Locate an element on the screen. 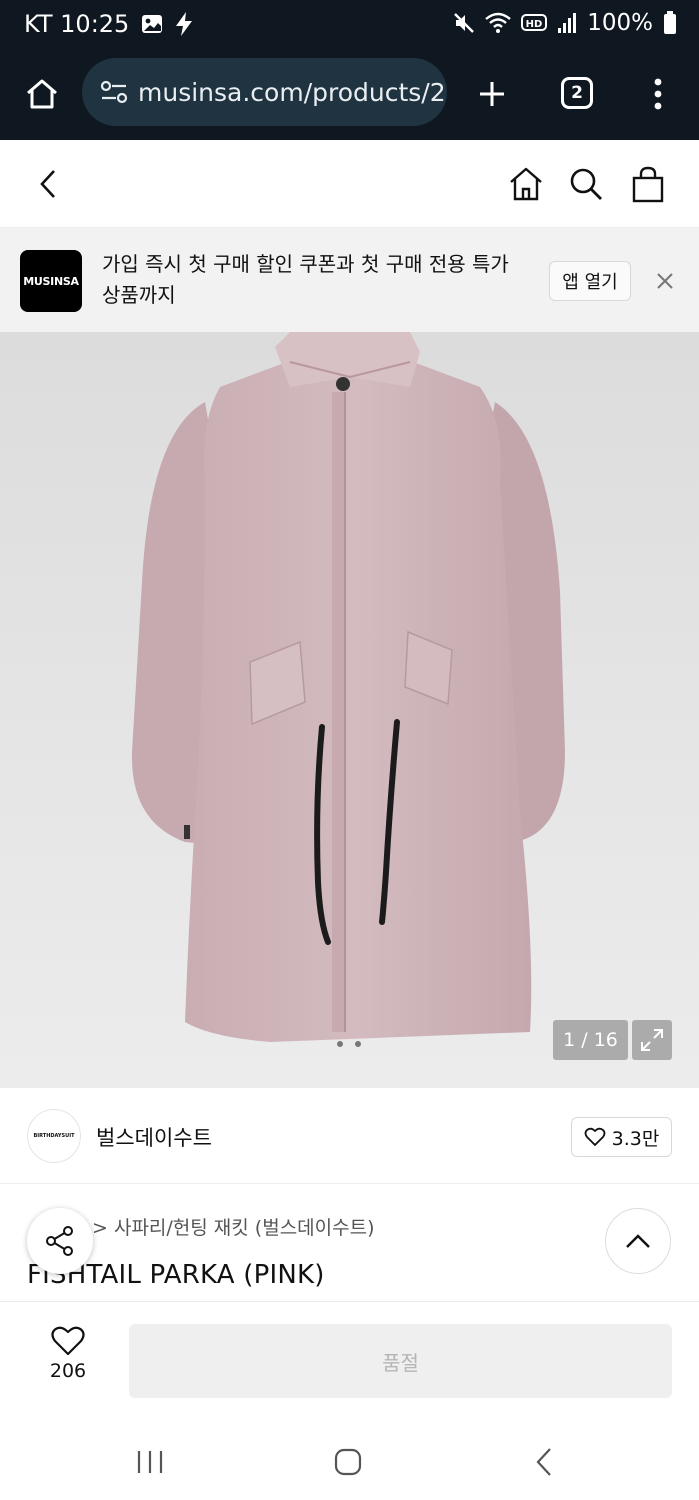 The width and height of the screenshot is (699, 1500). site-header is located at coordinates (349, 184).